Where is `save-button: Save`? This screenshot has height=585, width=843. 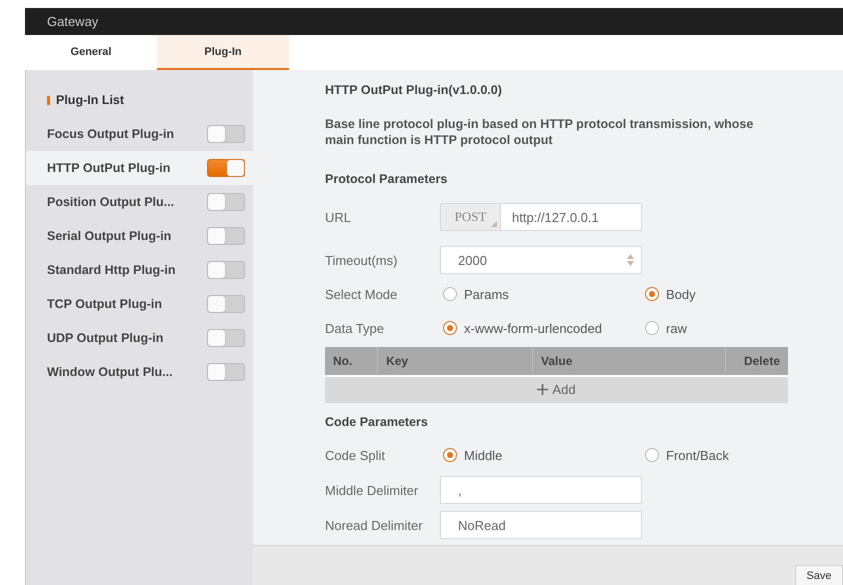 save-button: Save is located at coordinates (819, 575).